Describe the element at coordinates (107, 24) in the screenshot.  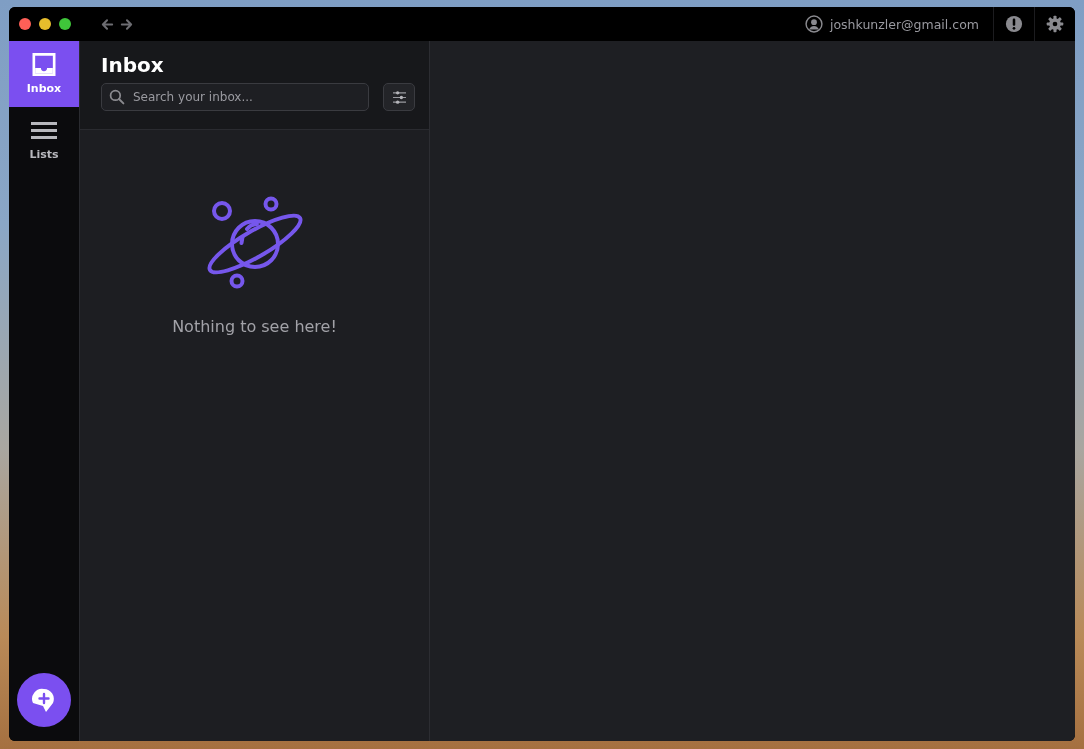
I see `back-arrow-icon` at that location.